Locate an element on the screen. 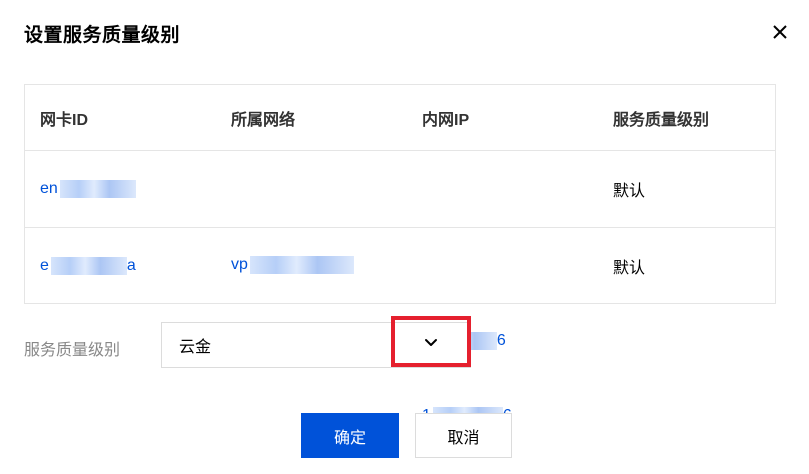 This screenshot has height=474, width=809. dropdown-toggle-highlight is located at coordinates (431, 341).